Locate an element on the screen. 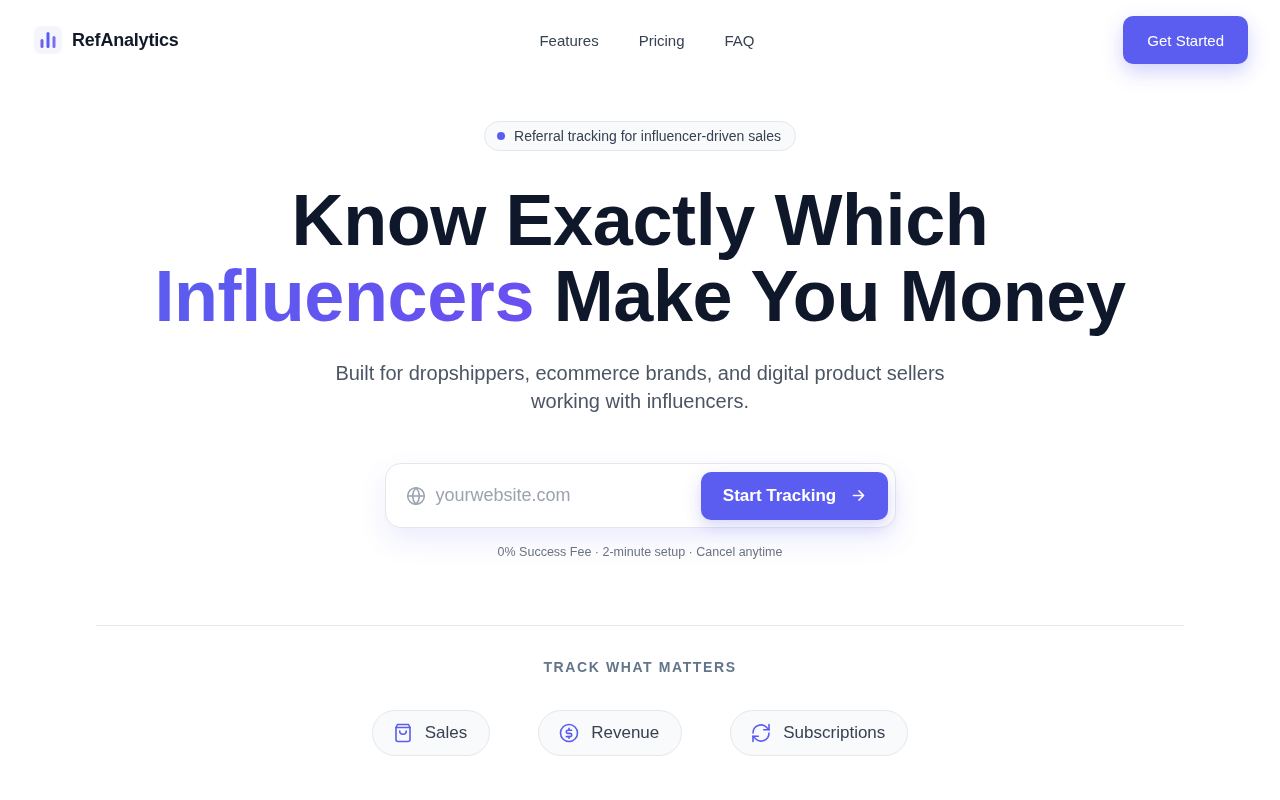 This screenshot has width=1280, height=800. refresh-icon is located at coordinates (761, 733).